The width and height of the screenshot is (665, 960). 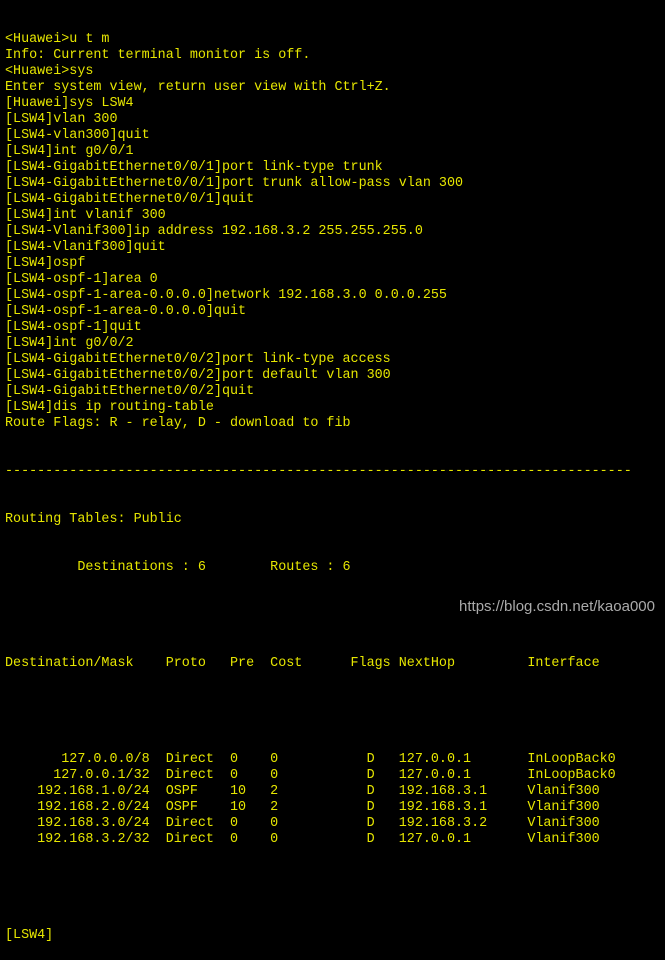 What do you see at coordinates (45, 263) in the screenshot?
I see `terminal-line: [LSW4]ospf` at bounding box center [45, 263].